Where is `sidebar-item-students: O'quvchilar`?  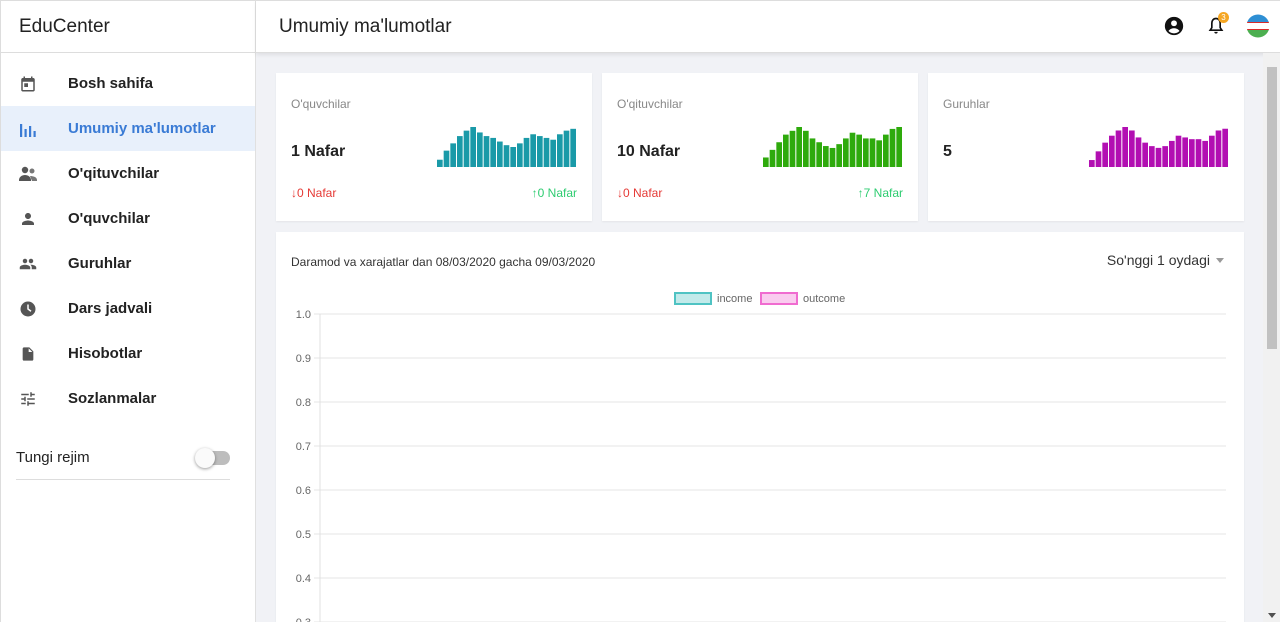
sidebar-item-students: O'quvchilar is located at coordinates (128, 218).